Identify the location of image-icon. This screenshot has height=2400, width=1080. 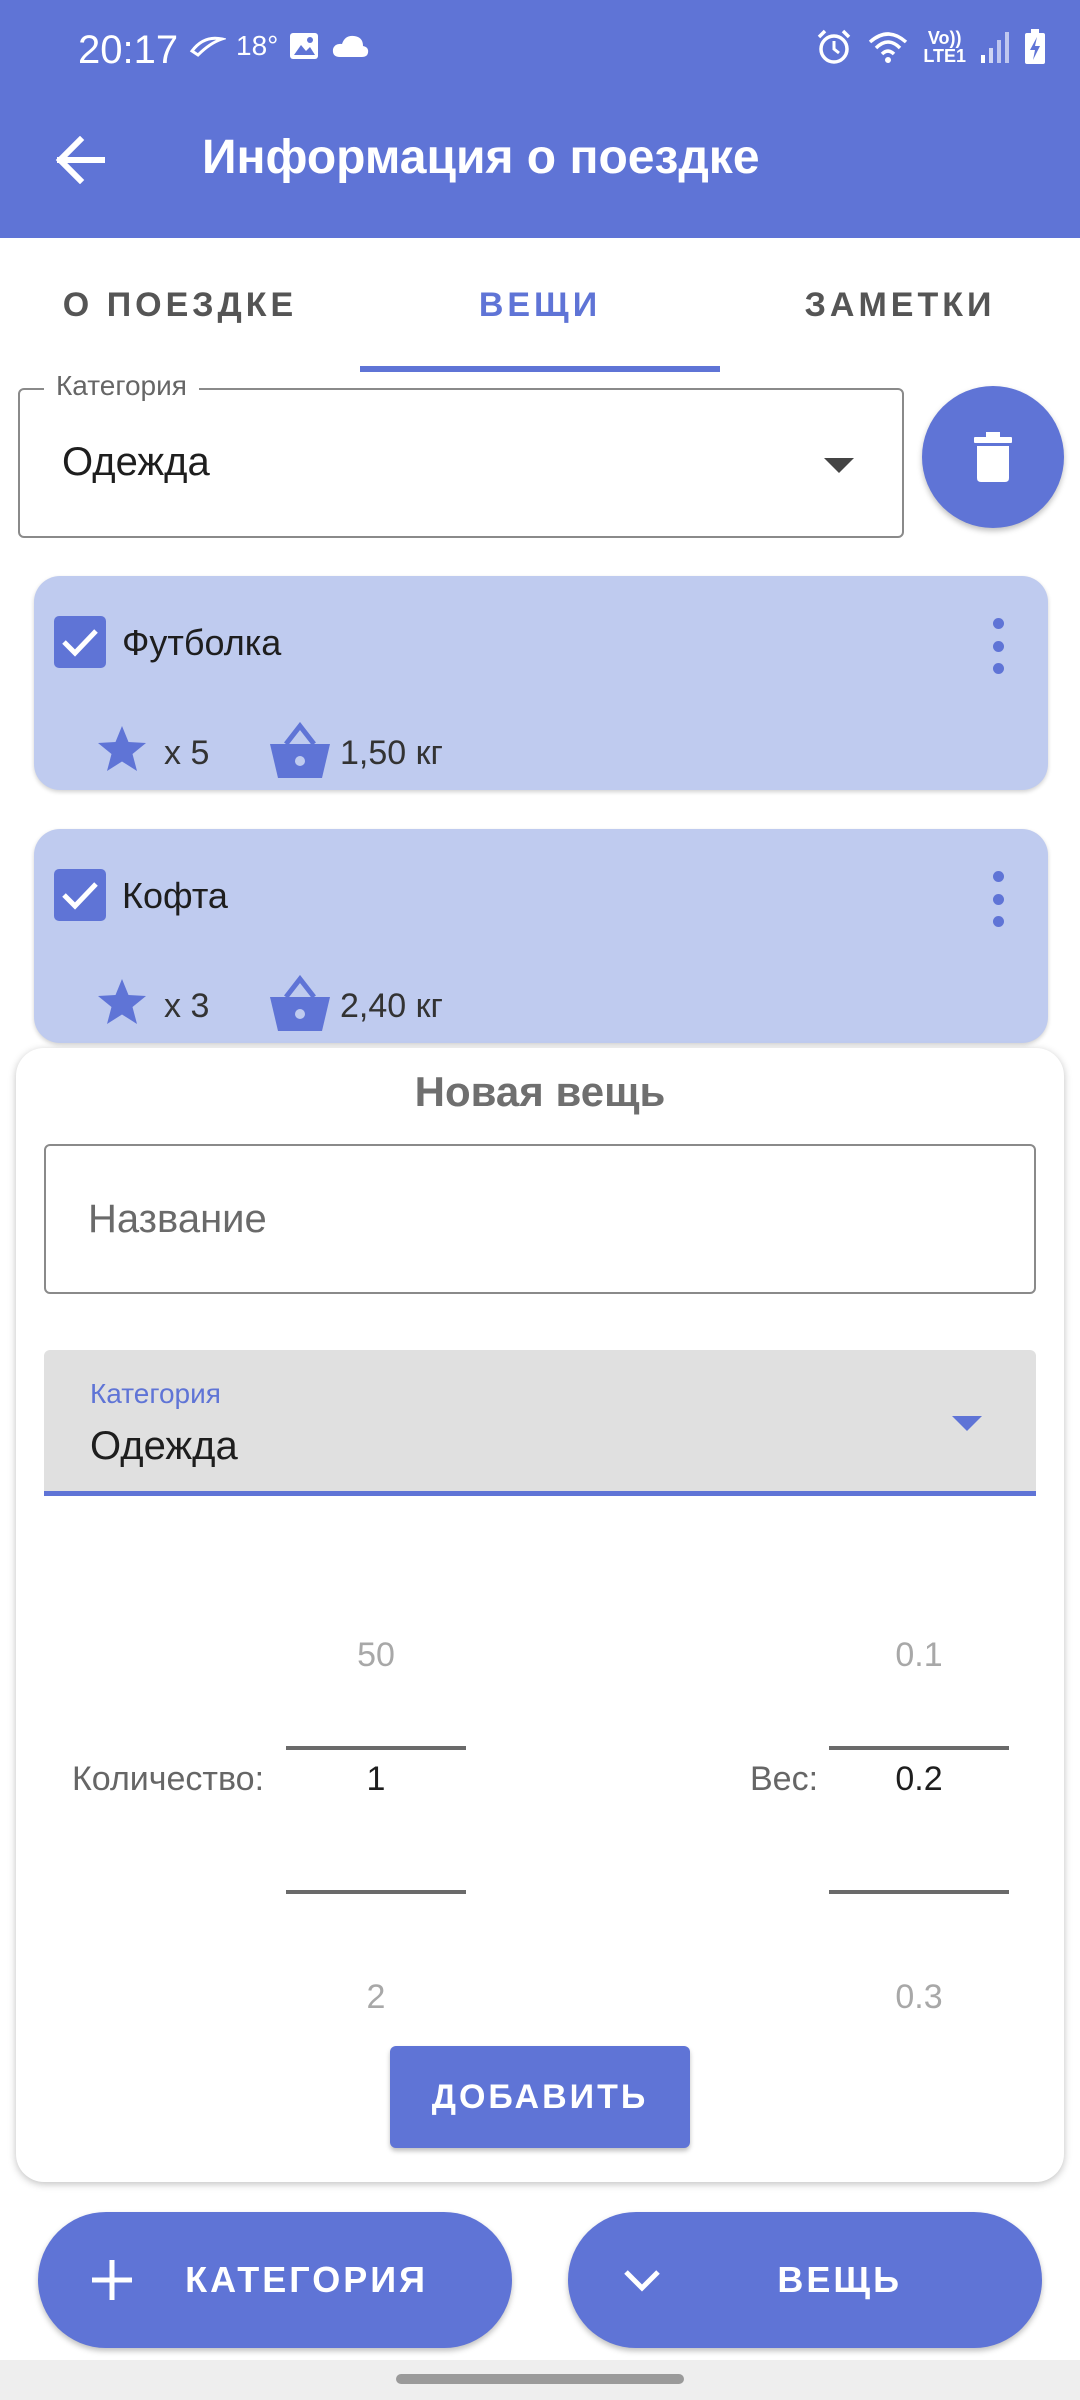
(304, 46).